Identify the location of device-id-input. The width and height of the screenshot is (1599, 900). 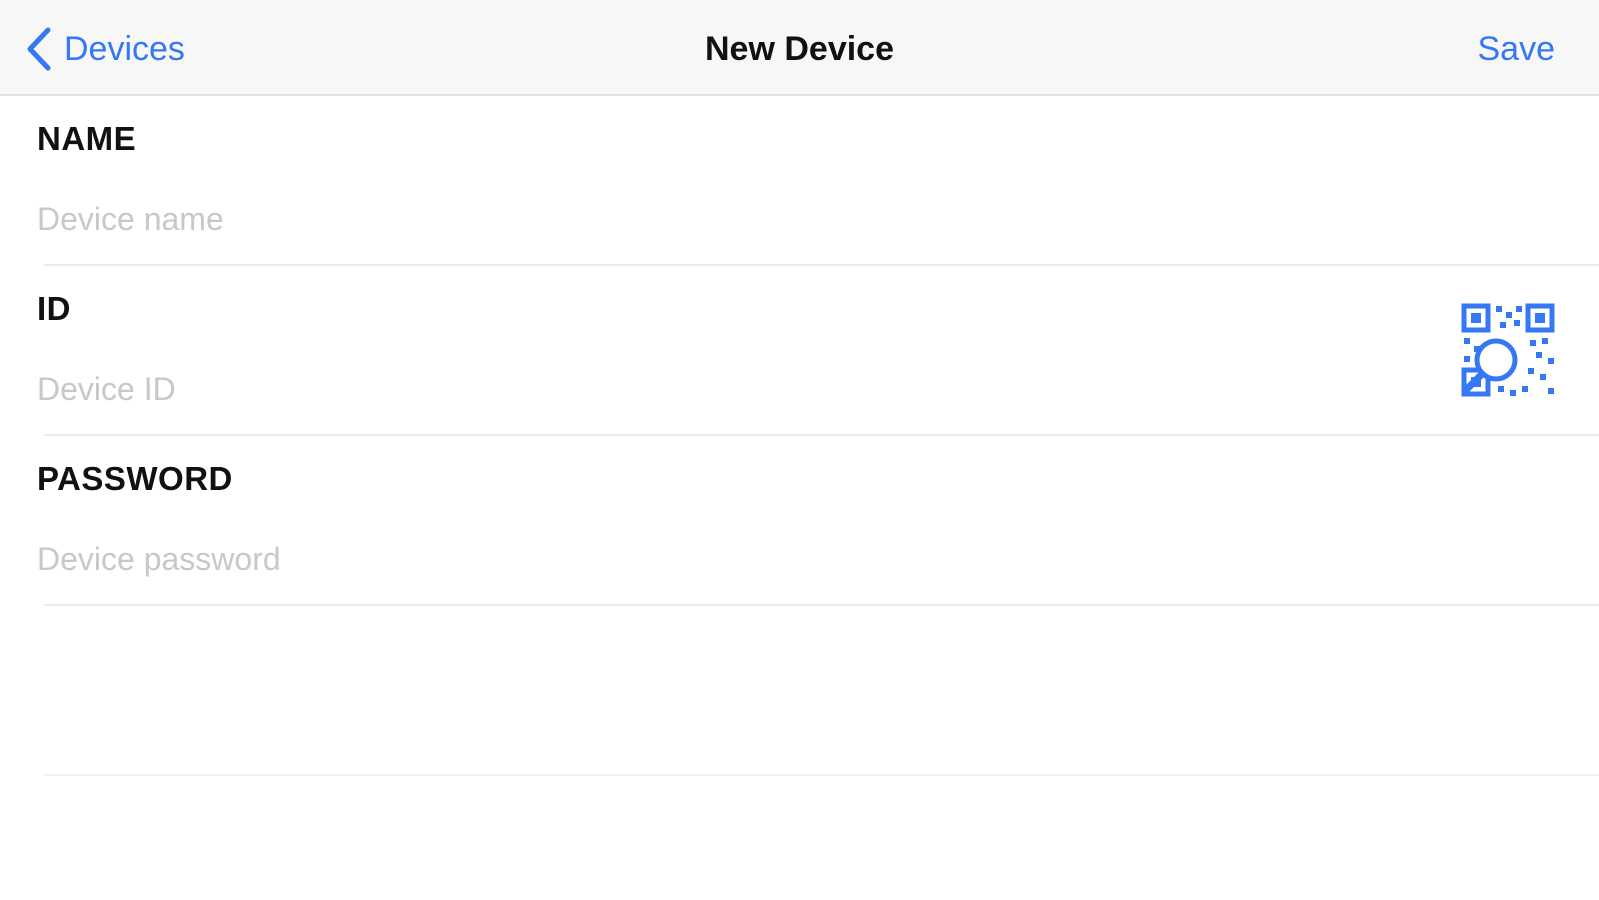
(717, 389).